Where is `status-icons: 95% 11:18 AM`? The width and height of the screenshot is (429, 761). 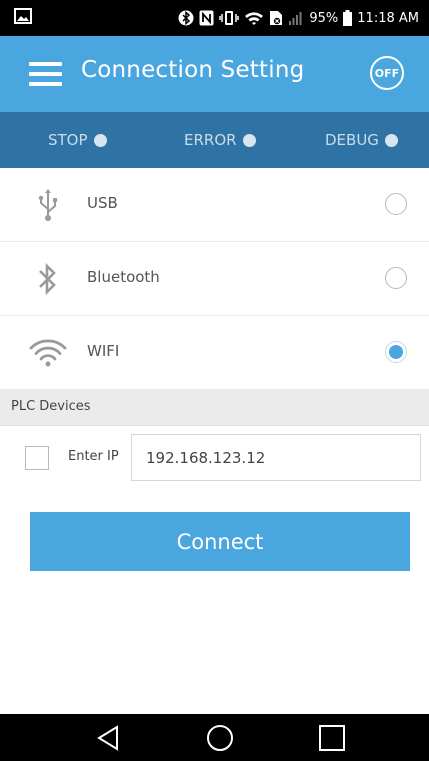
status-icons: 95% 11:18 AM is located at coordinates (298, 18).